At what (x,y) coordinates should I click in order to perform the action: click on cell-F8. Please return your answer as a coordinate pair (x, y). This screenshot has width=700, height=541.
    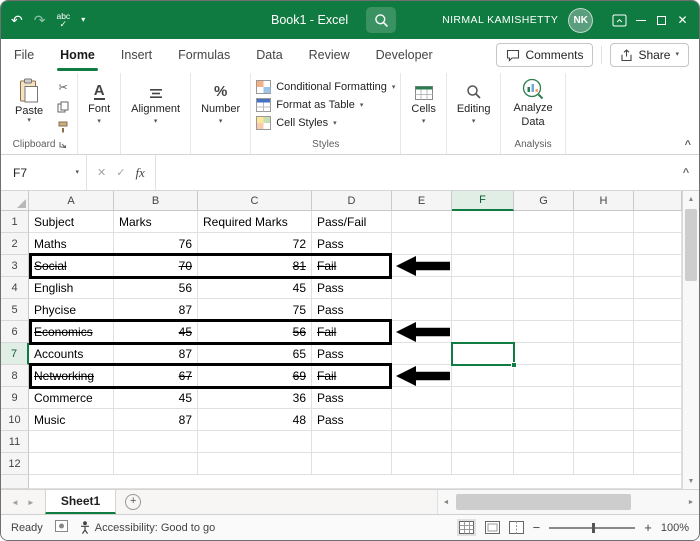
    Looking at the image, I should click on (483, 376).